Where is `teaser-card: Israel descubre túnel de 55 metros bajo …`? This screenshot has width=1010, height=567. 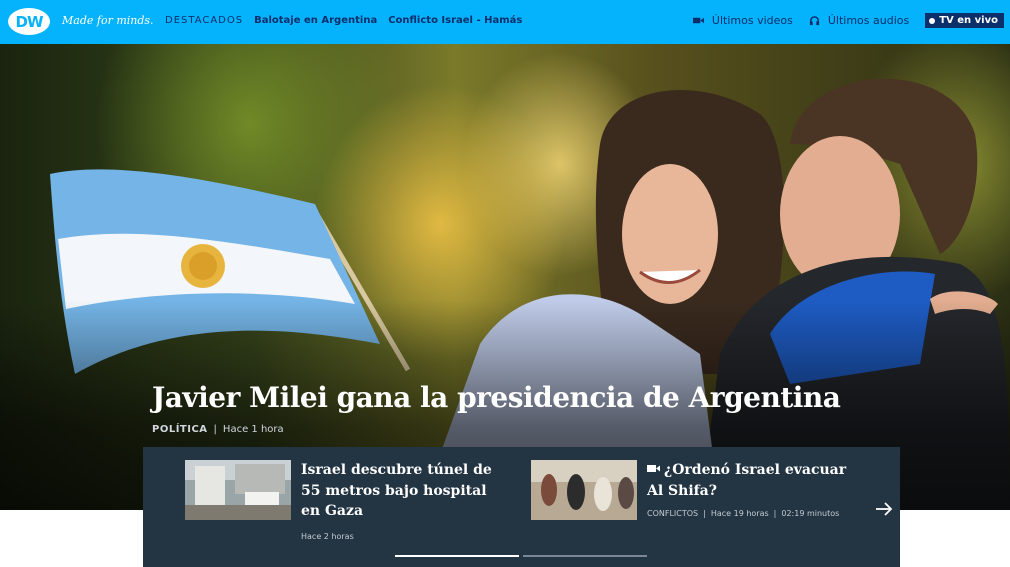 teaser-card: Israel descubre túnel de 55 metros bajo … is located at coordinates (345, 500).